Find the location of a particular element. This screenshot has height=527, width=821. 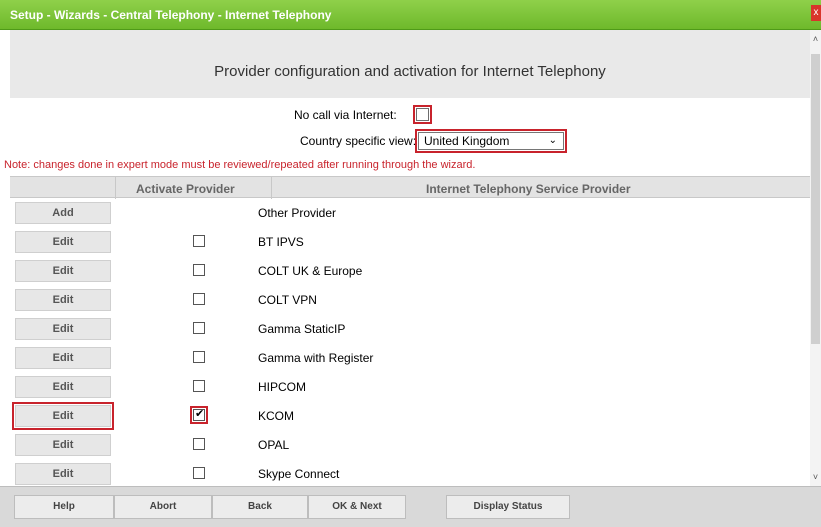

provider-name: COLT UK & Europe is located at coordinates (310, 271).